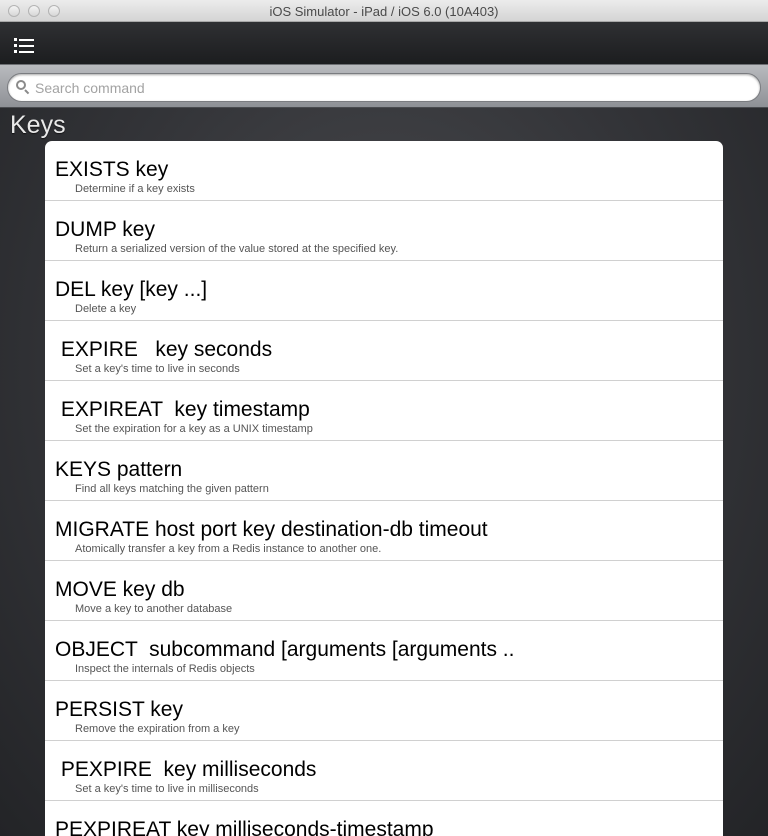  What do you see at coordinates (384, 291) in the screenshot?
I see `command-row-del: DEL key [key ...] Delete a key` at bounding box center [384, 291].